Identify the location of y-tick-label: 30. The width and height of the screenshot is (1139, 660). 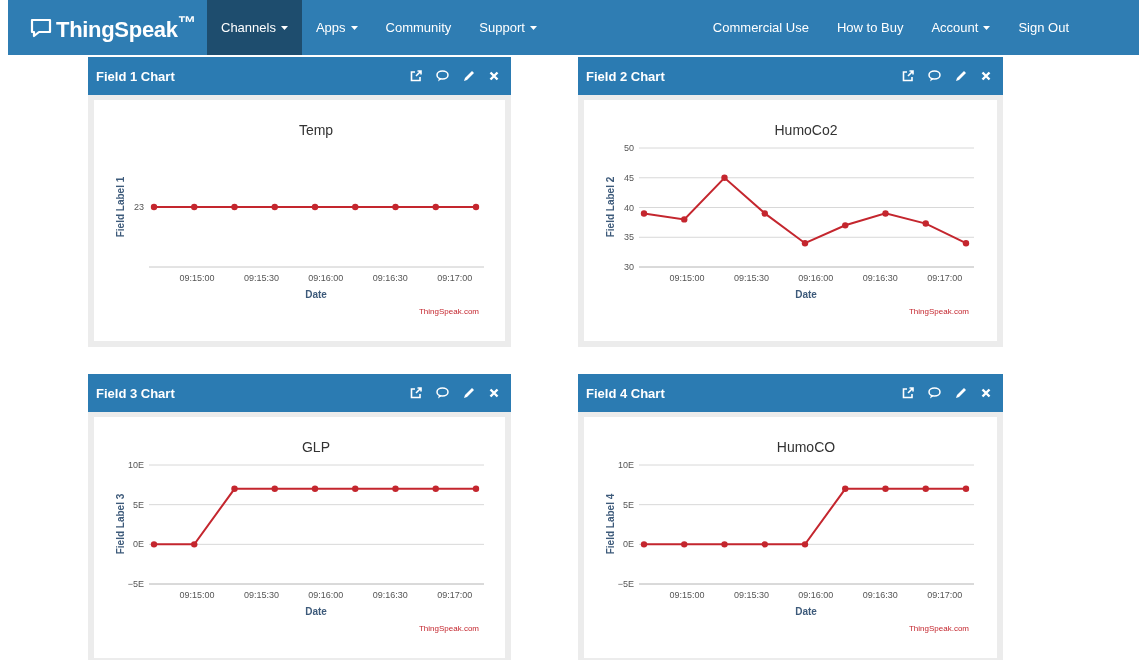
(629, 267).